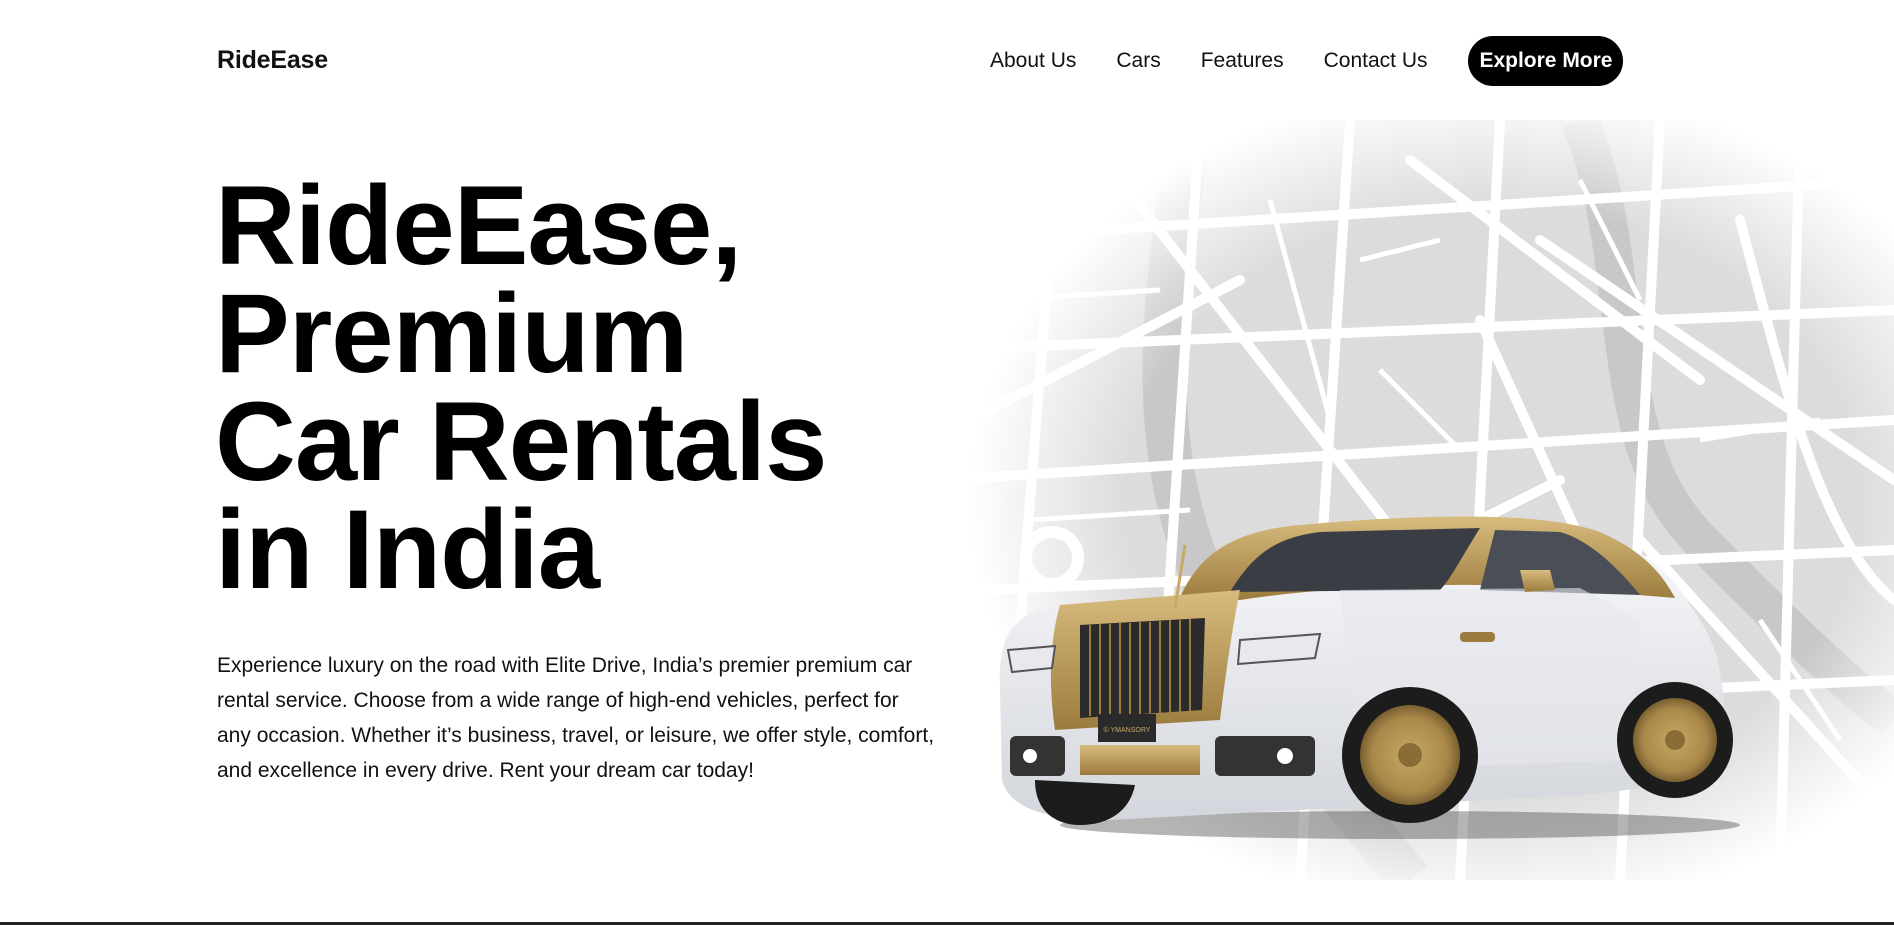 This screenshot has width=1894, height=925. What do you see at coordinates (1242, 61) in the screenshot?
I see `nav-features: Features` at bounding box center [1242, 61].